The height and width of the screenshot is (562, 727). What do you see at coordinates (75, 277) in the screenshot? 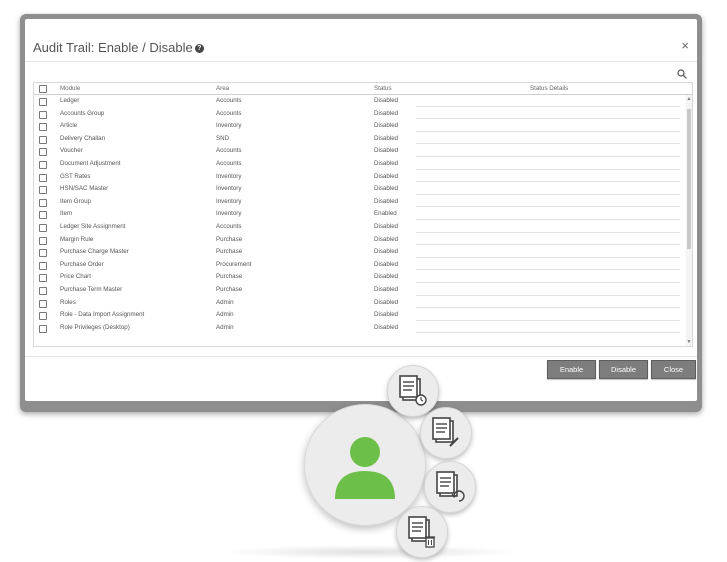
I see `cell-module: Price Chart` at bounding box center [75, 277].